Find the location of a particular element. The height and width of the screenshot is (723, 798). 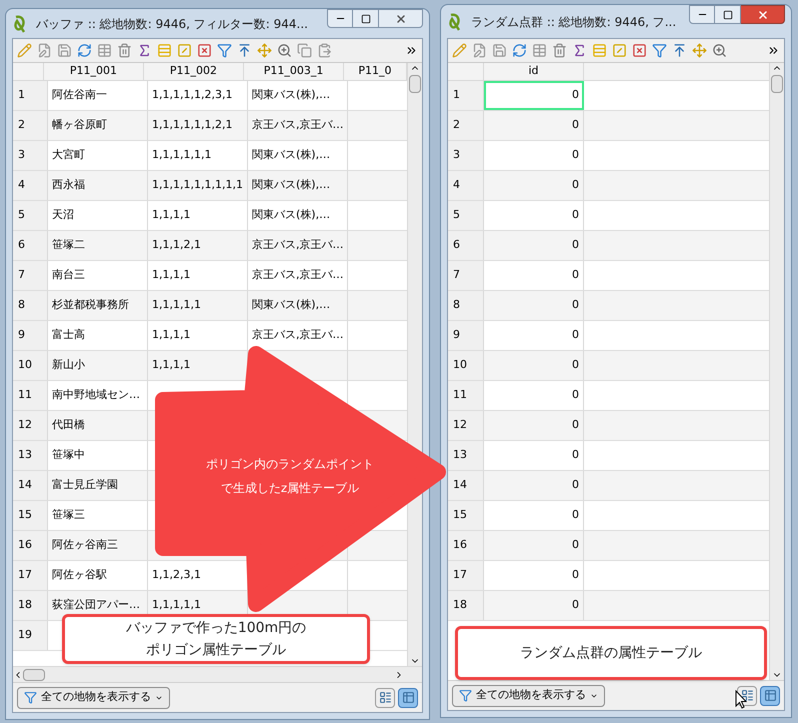

table-cell: 1,1,1,1,1,2,3,1 is located at coordinates (198, 95).